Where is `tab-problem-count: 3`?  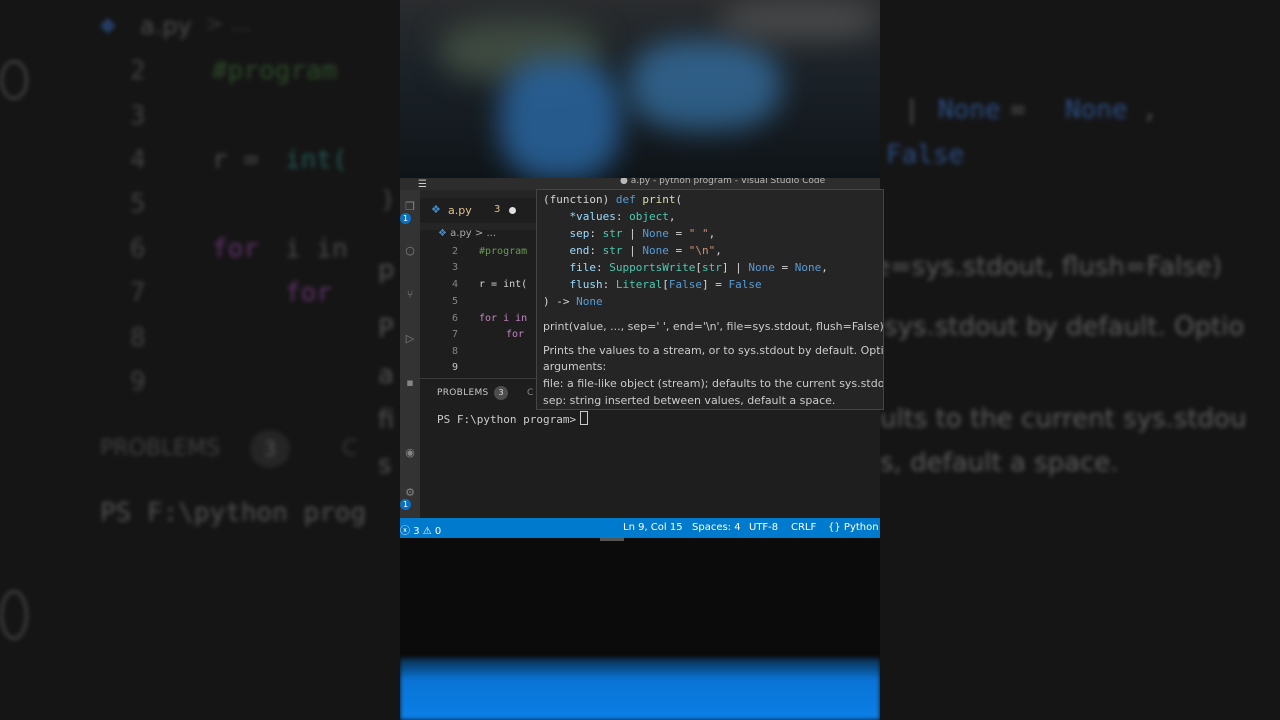
tab-problem-count: 3 is located at coordinates (497, 209).